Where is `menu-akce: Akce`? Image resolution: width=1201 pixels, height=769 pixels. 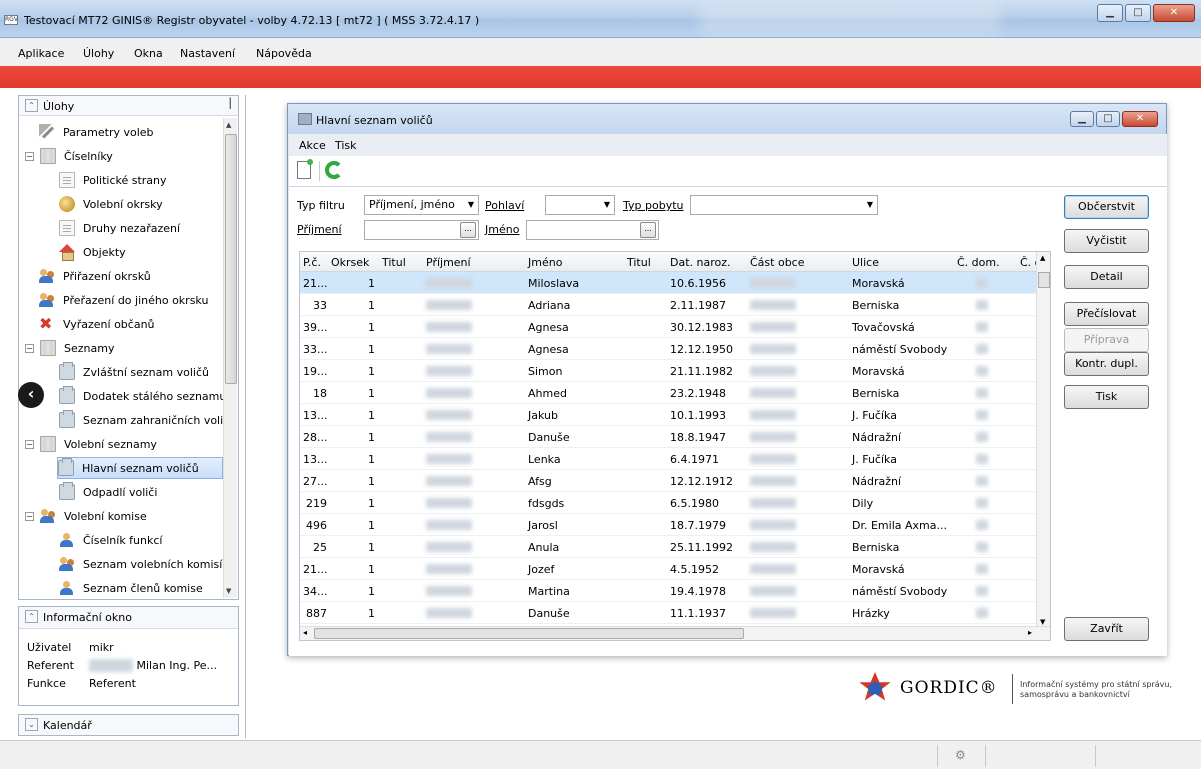
menu-akce: Akce is located at coordinates (312, 145).